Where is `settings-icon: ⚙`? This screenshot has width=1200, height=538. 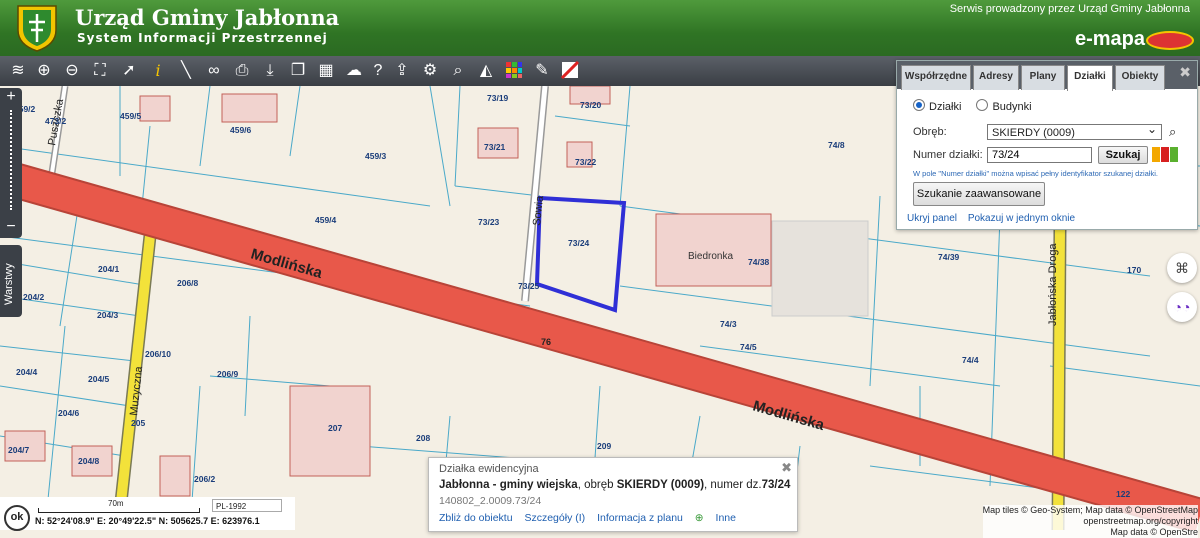
settings-icon: ⚙ is located at coordinates (430, 71).